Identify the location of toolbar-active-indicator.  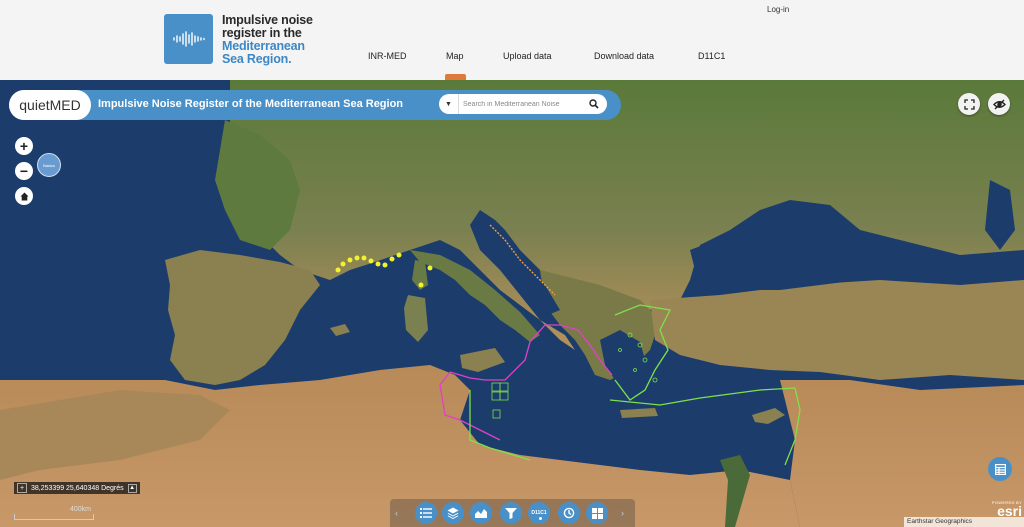
(540, 518).